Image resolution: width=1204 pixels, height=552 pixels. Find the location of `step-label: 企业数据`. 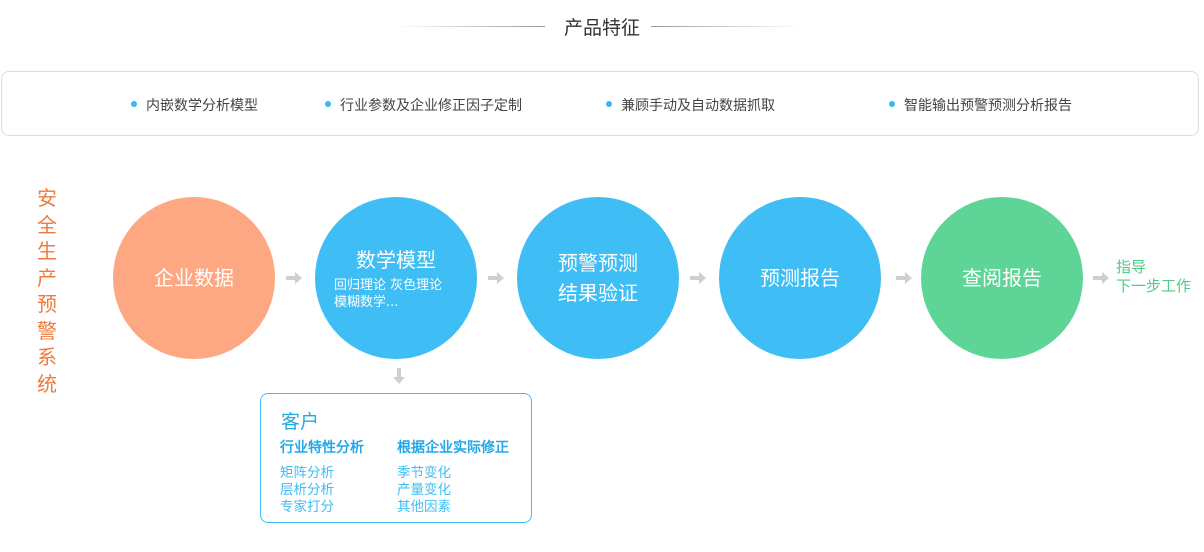

step-label: 企业数据 is located at coordinates (194, 278).